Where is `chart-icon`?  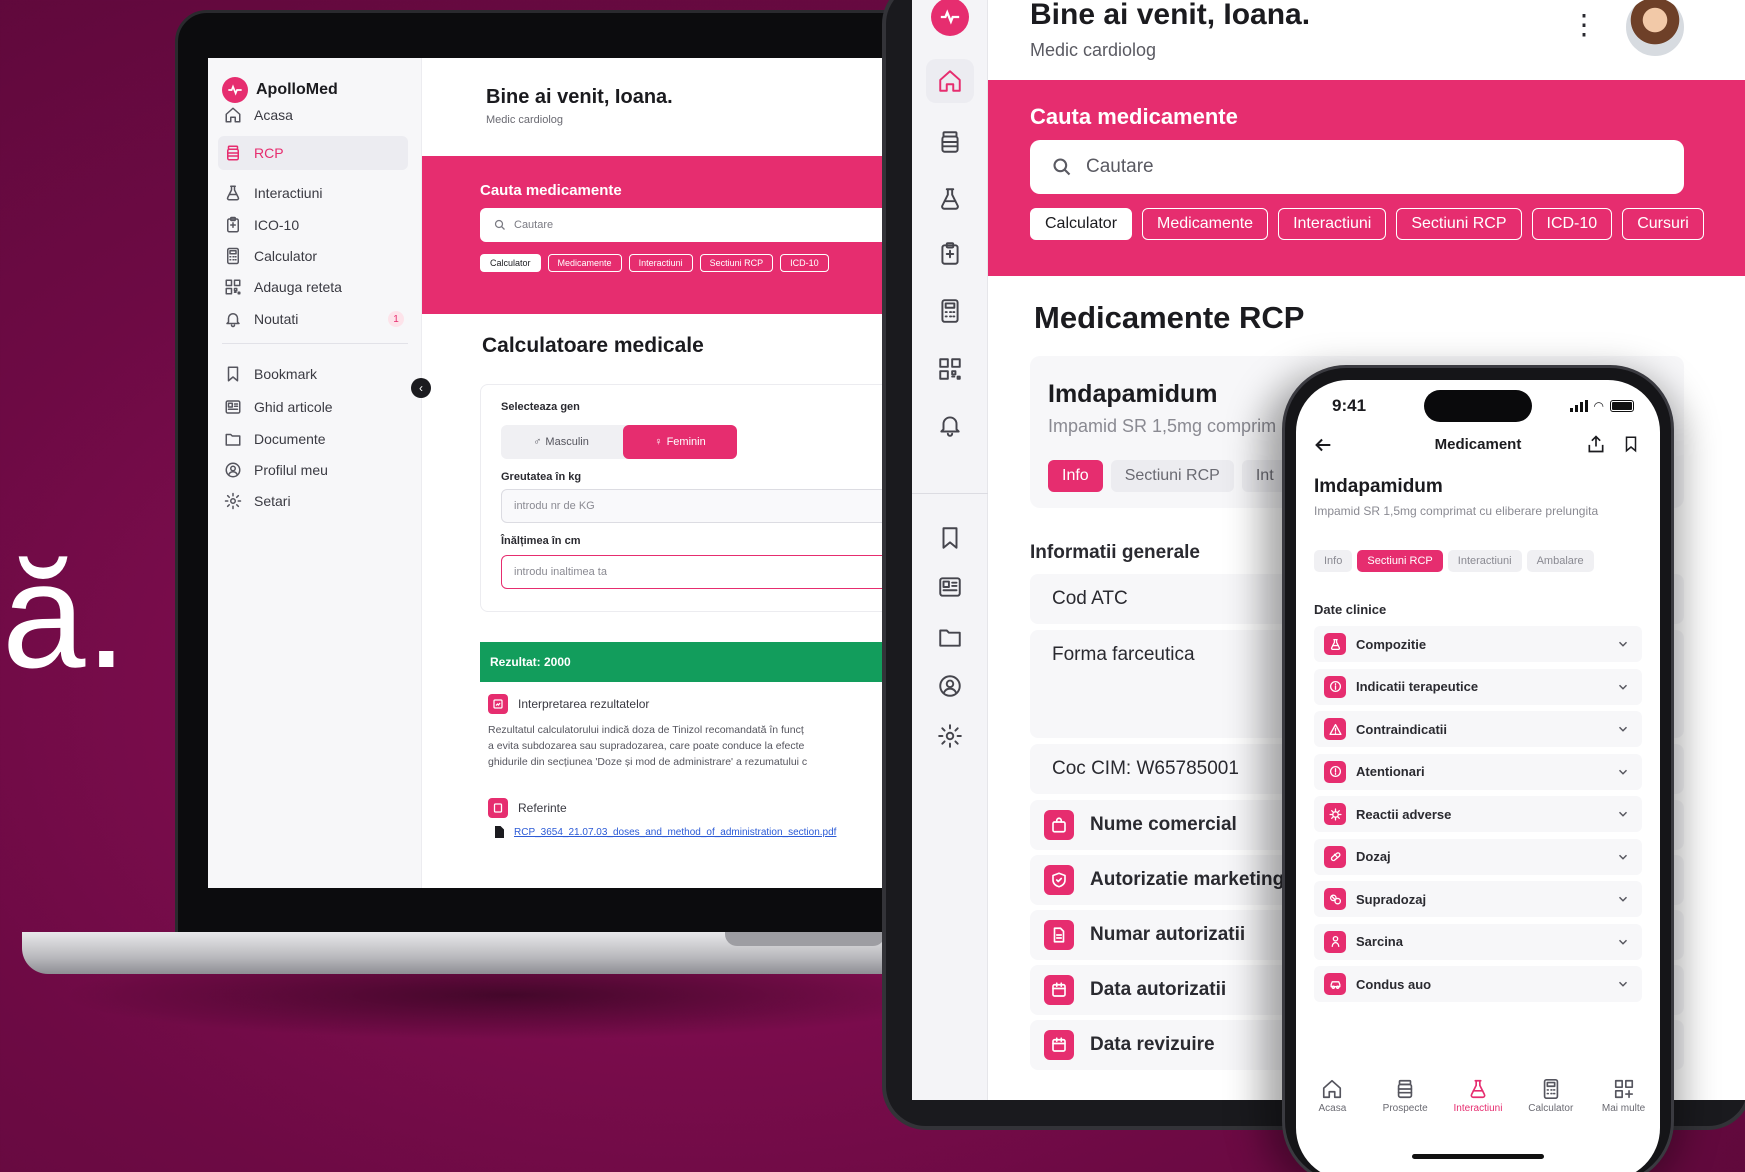
chart-icon is located at coordinates (498, 704).